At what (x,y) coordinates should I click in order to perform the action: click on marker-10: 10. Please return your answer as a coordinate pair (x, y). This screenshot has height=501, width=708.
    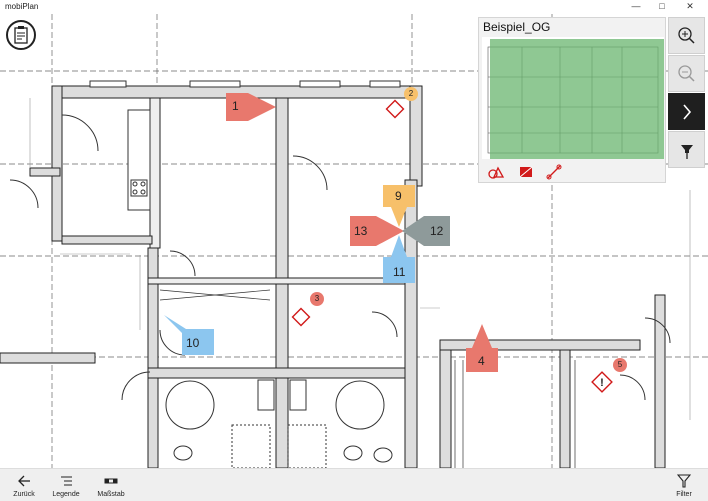
    Looking at the image, I should click on (191, 336).